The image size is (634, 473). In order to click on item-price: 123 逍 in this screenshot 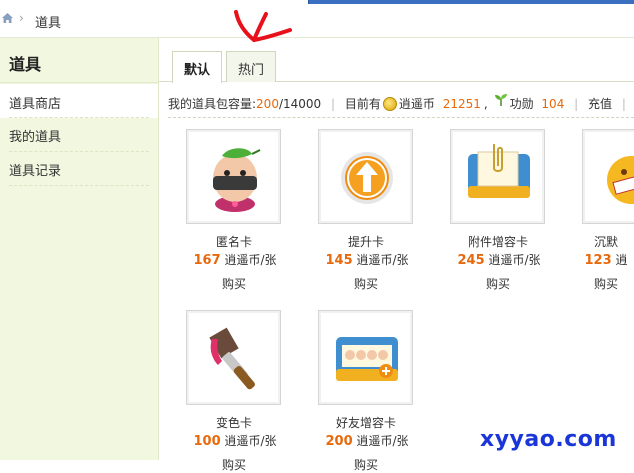, I will do `click(595, 259)`.